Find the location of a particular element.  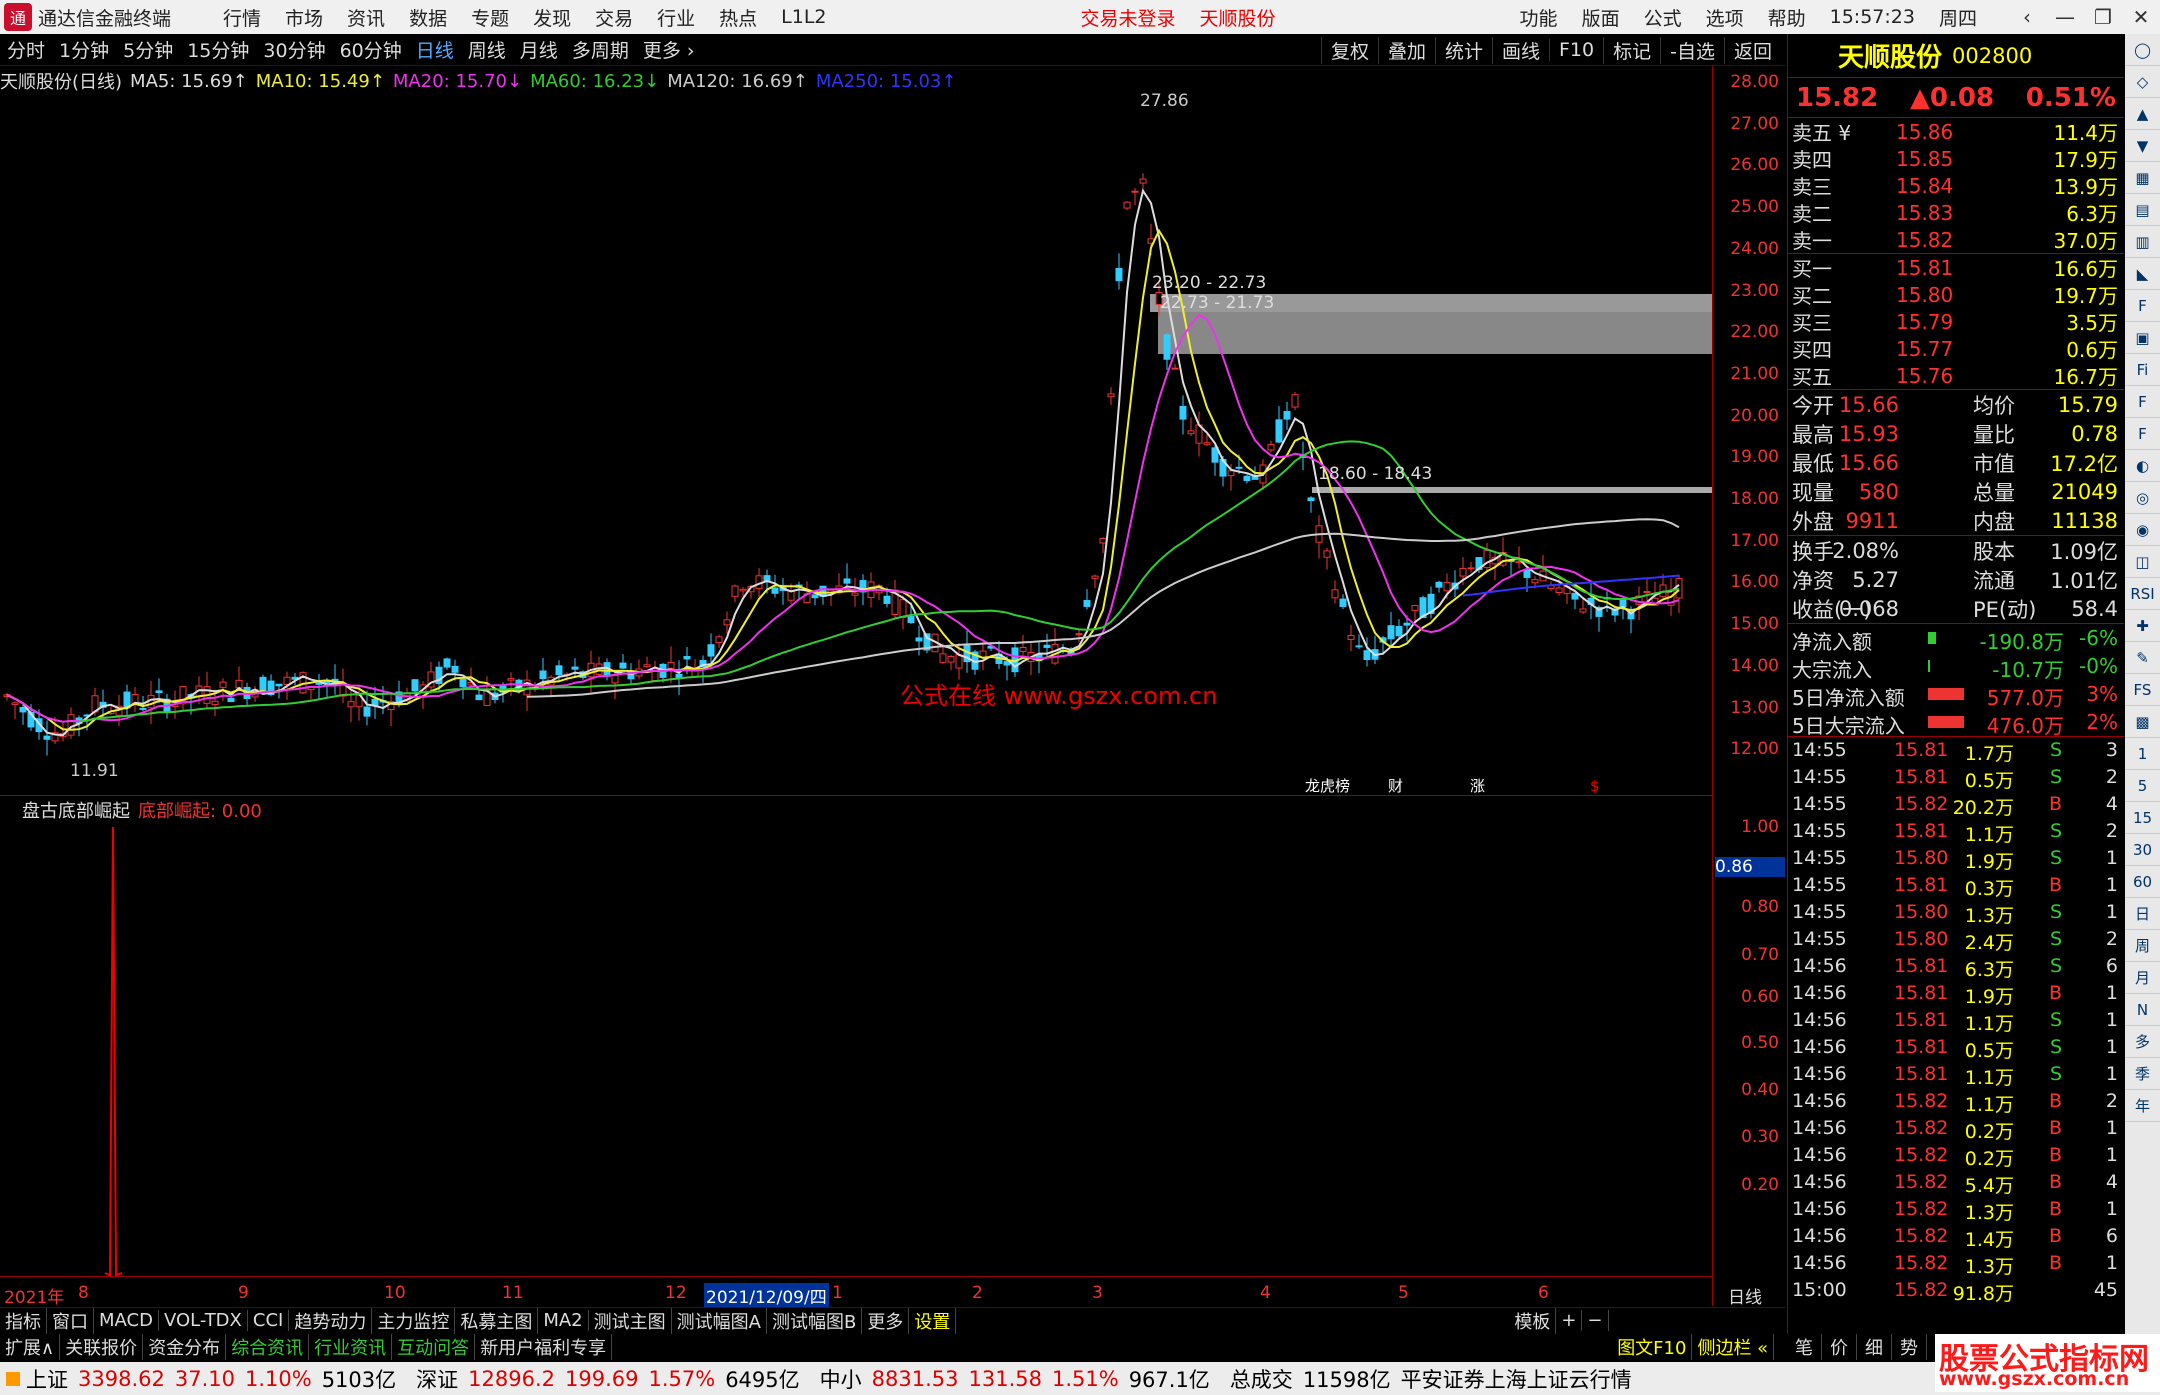

indicator-tab: 主力监控 is located at coordinates (414, 1320).